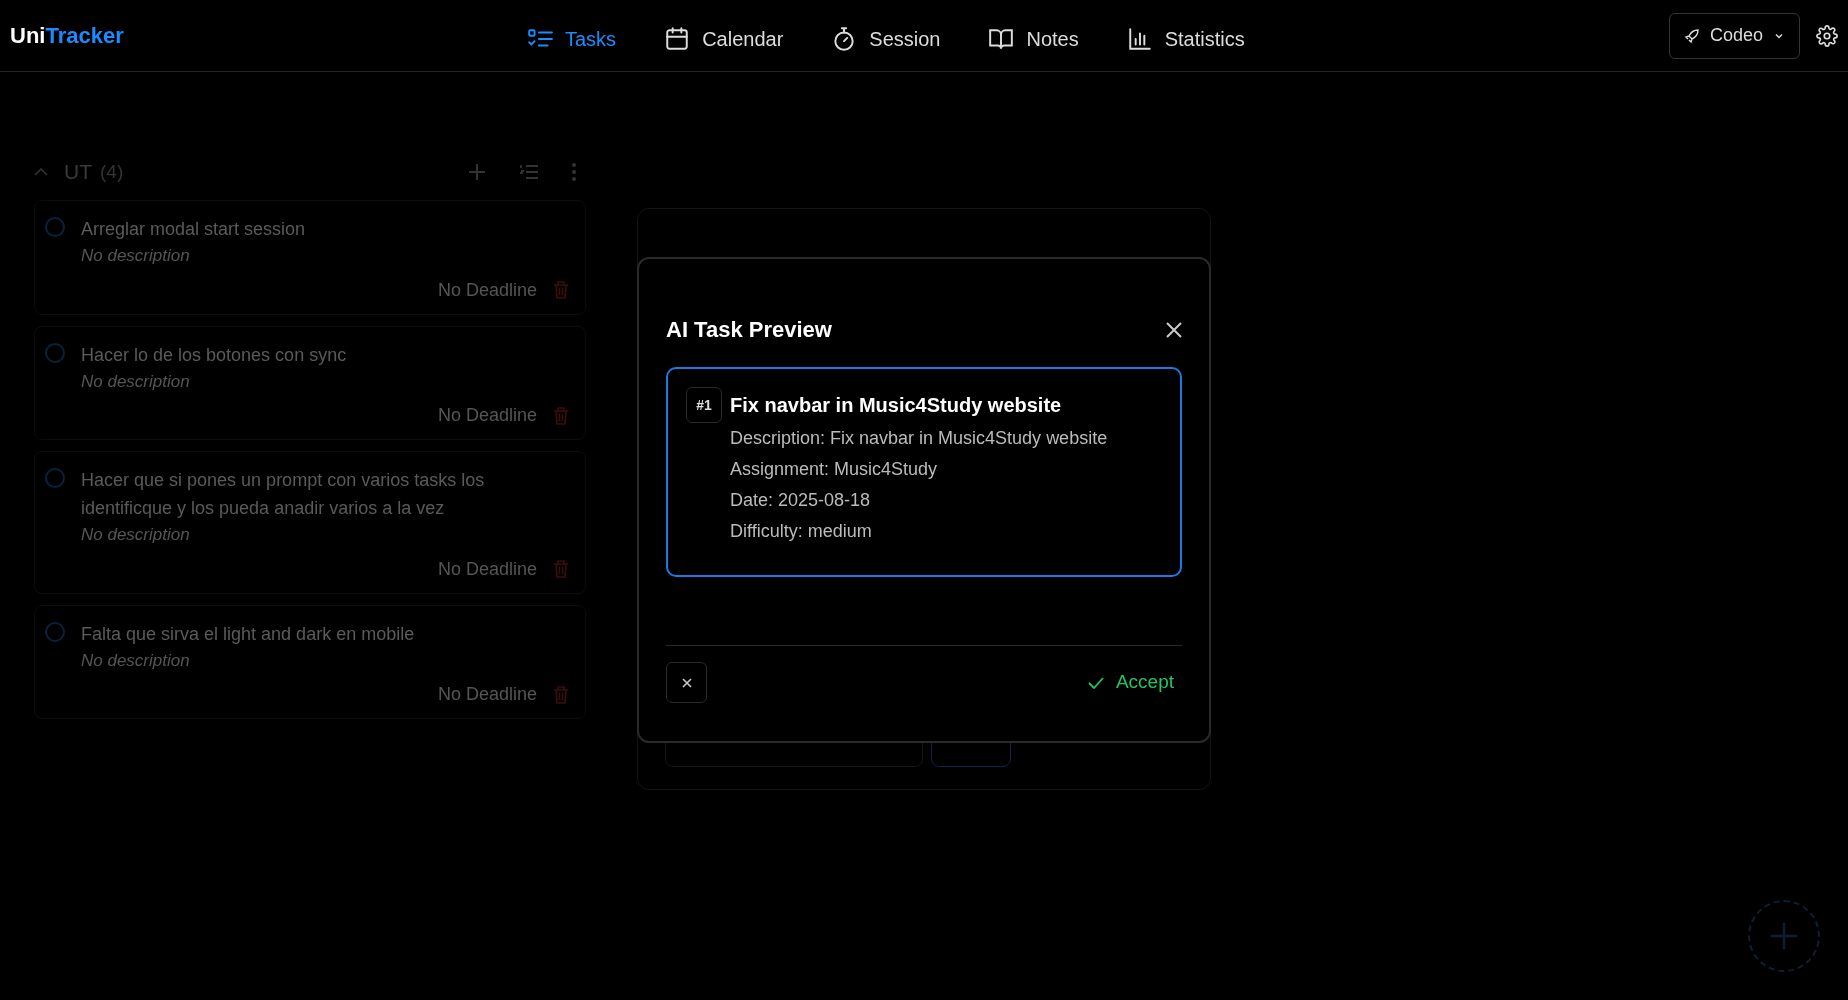 This screenshot has width=1848, height=1000. What do you see at coordinates (1139, 39) in the screenshot?
I see `bar-chart-icon` at bounding box center [1139, 39].